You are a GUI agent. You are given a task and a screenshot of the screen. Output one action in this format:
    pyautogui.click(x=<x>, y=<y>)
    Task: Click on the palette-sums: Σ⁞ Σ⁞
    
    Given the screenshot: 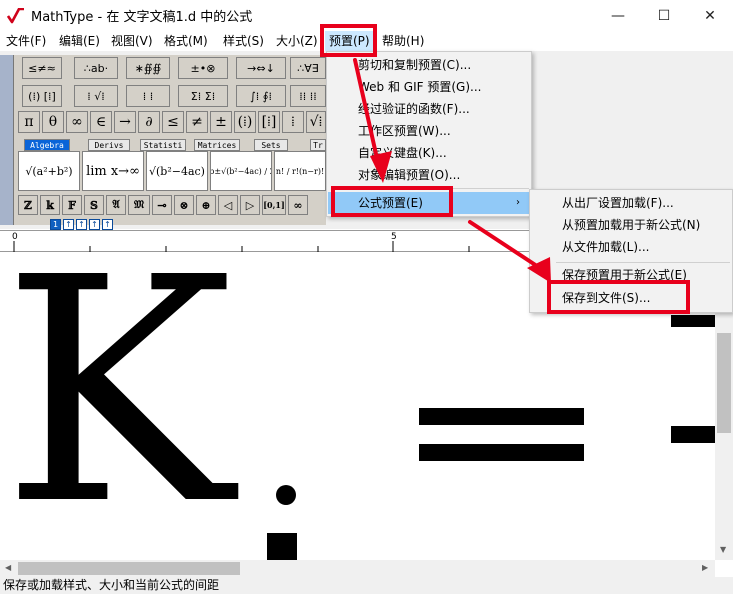 What is the action you would take?
    pyautogui.click(x=203, y=96)
    